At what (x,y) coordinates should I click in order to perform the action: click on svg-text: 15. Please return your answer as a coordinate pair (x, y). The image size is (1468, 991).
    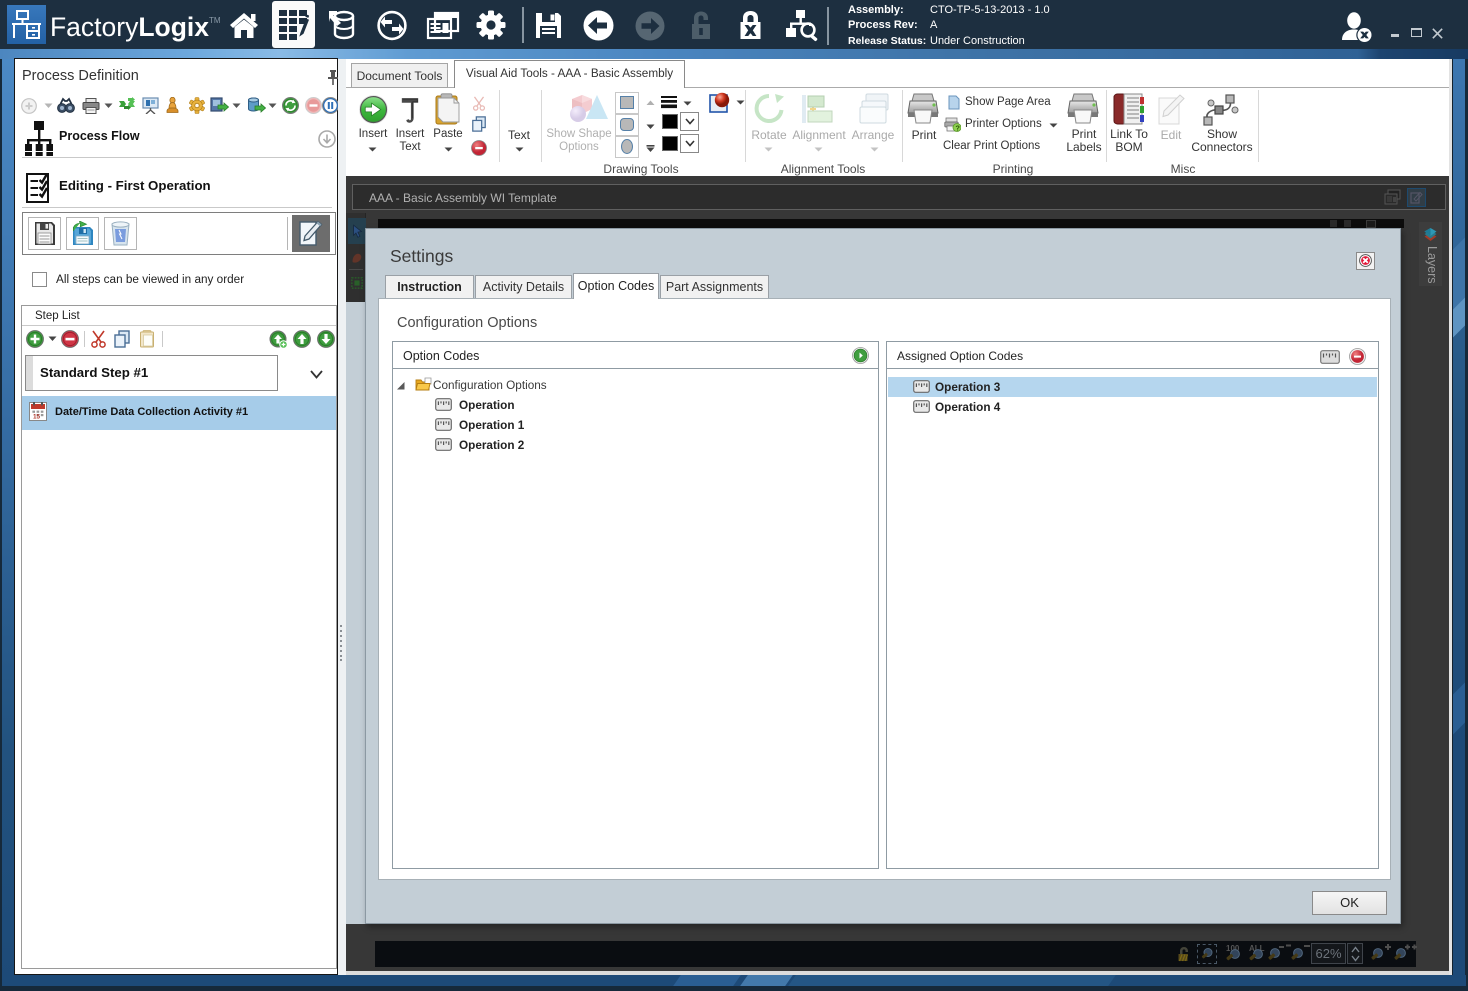
    Looking at the image, I should click on (37, 416).